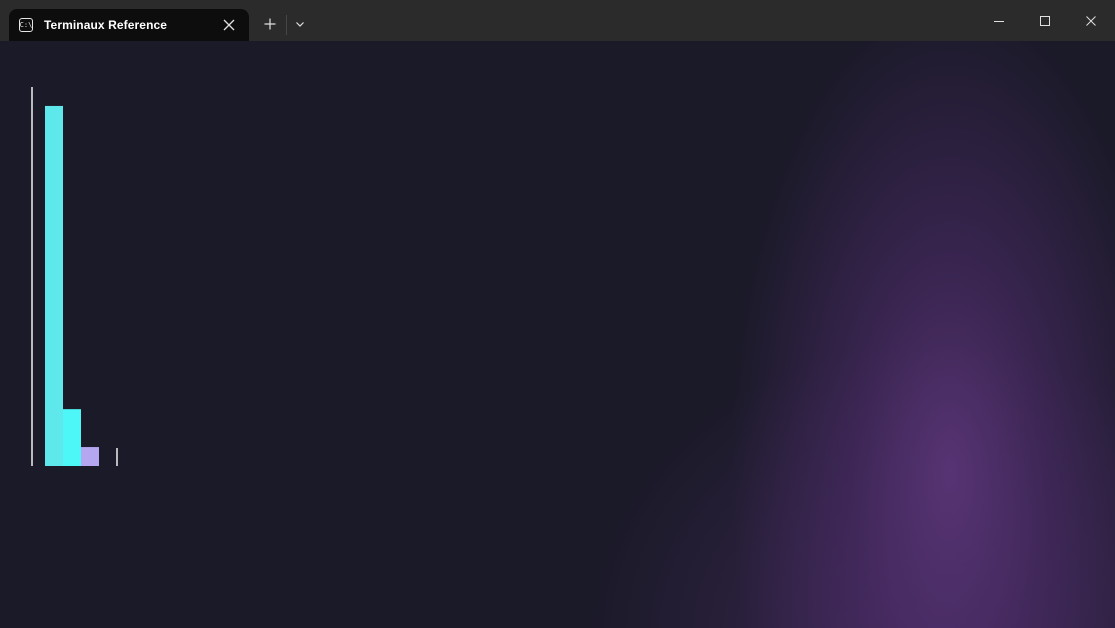  I want to click on close-icon, so click(1091, 20).